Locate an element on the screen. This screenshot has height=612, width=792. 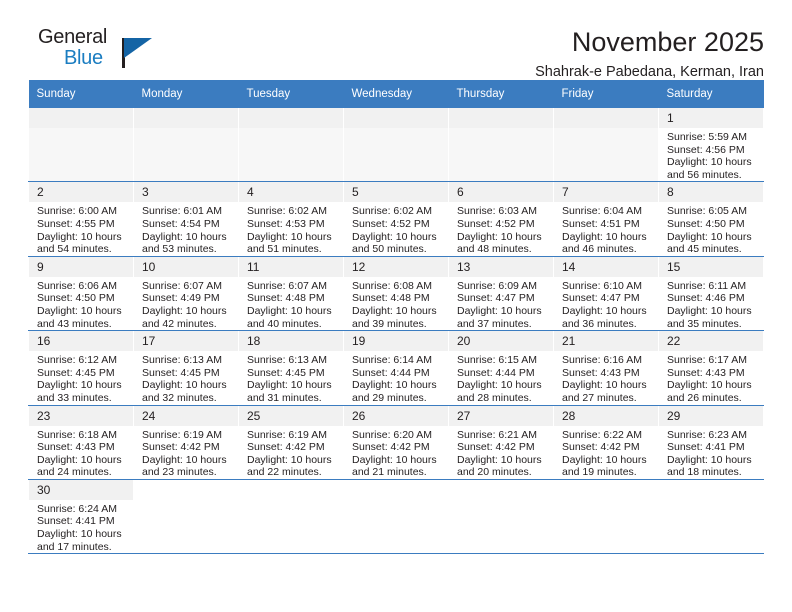
day-number: 6 is located at coordinates (501, 192).